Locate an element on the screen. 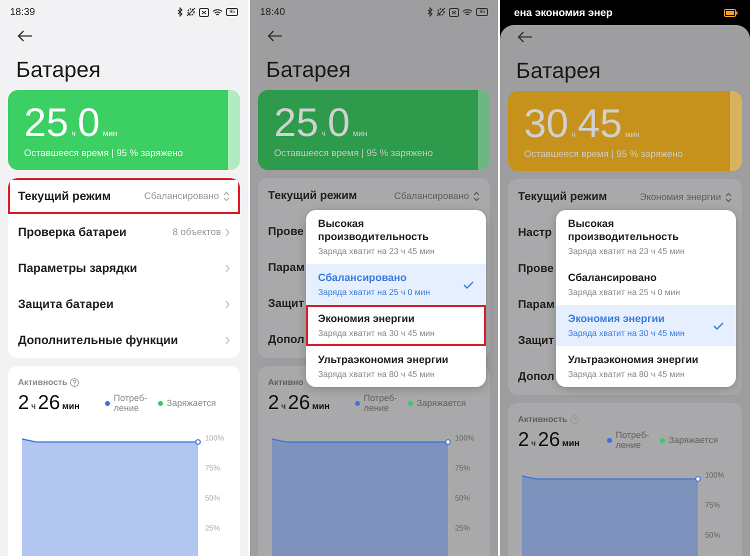 This screenshot has width=750, height=556. status-time: 18:40 is located at coordinates (273, 12).